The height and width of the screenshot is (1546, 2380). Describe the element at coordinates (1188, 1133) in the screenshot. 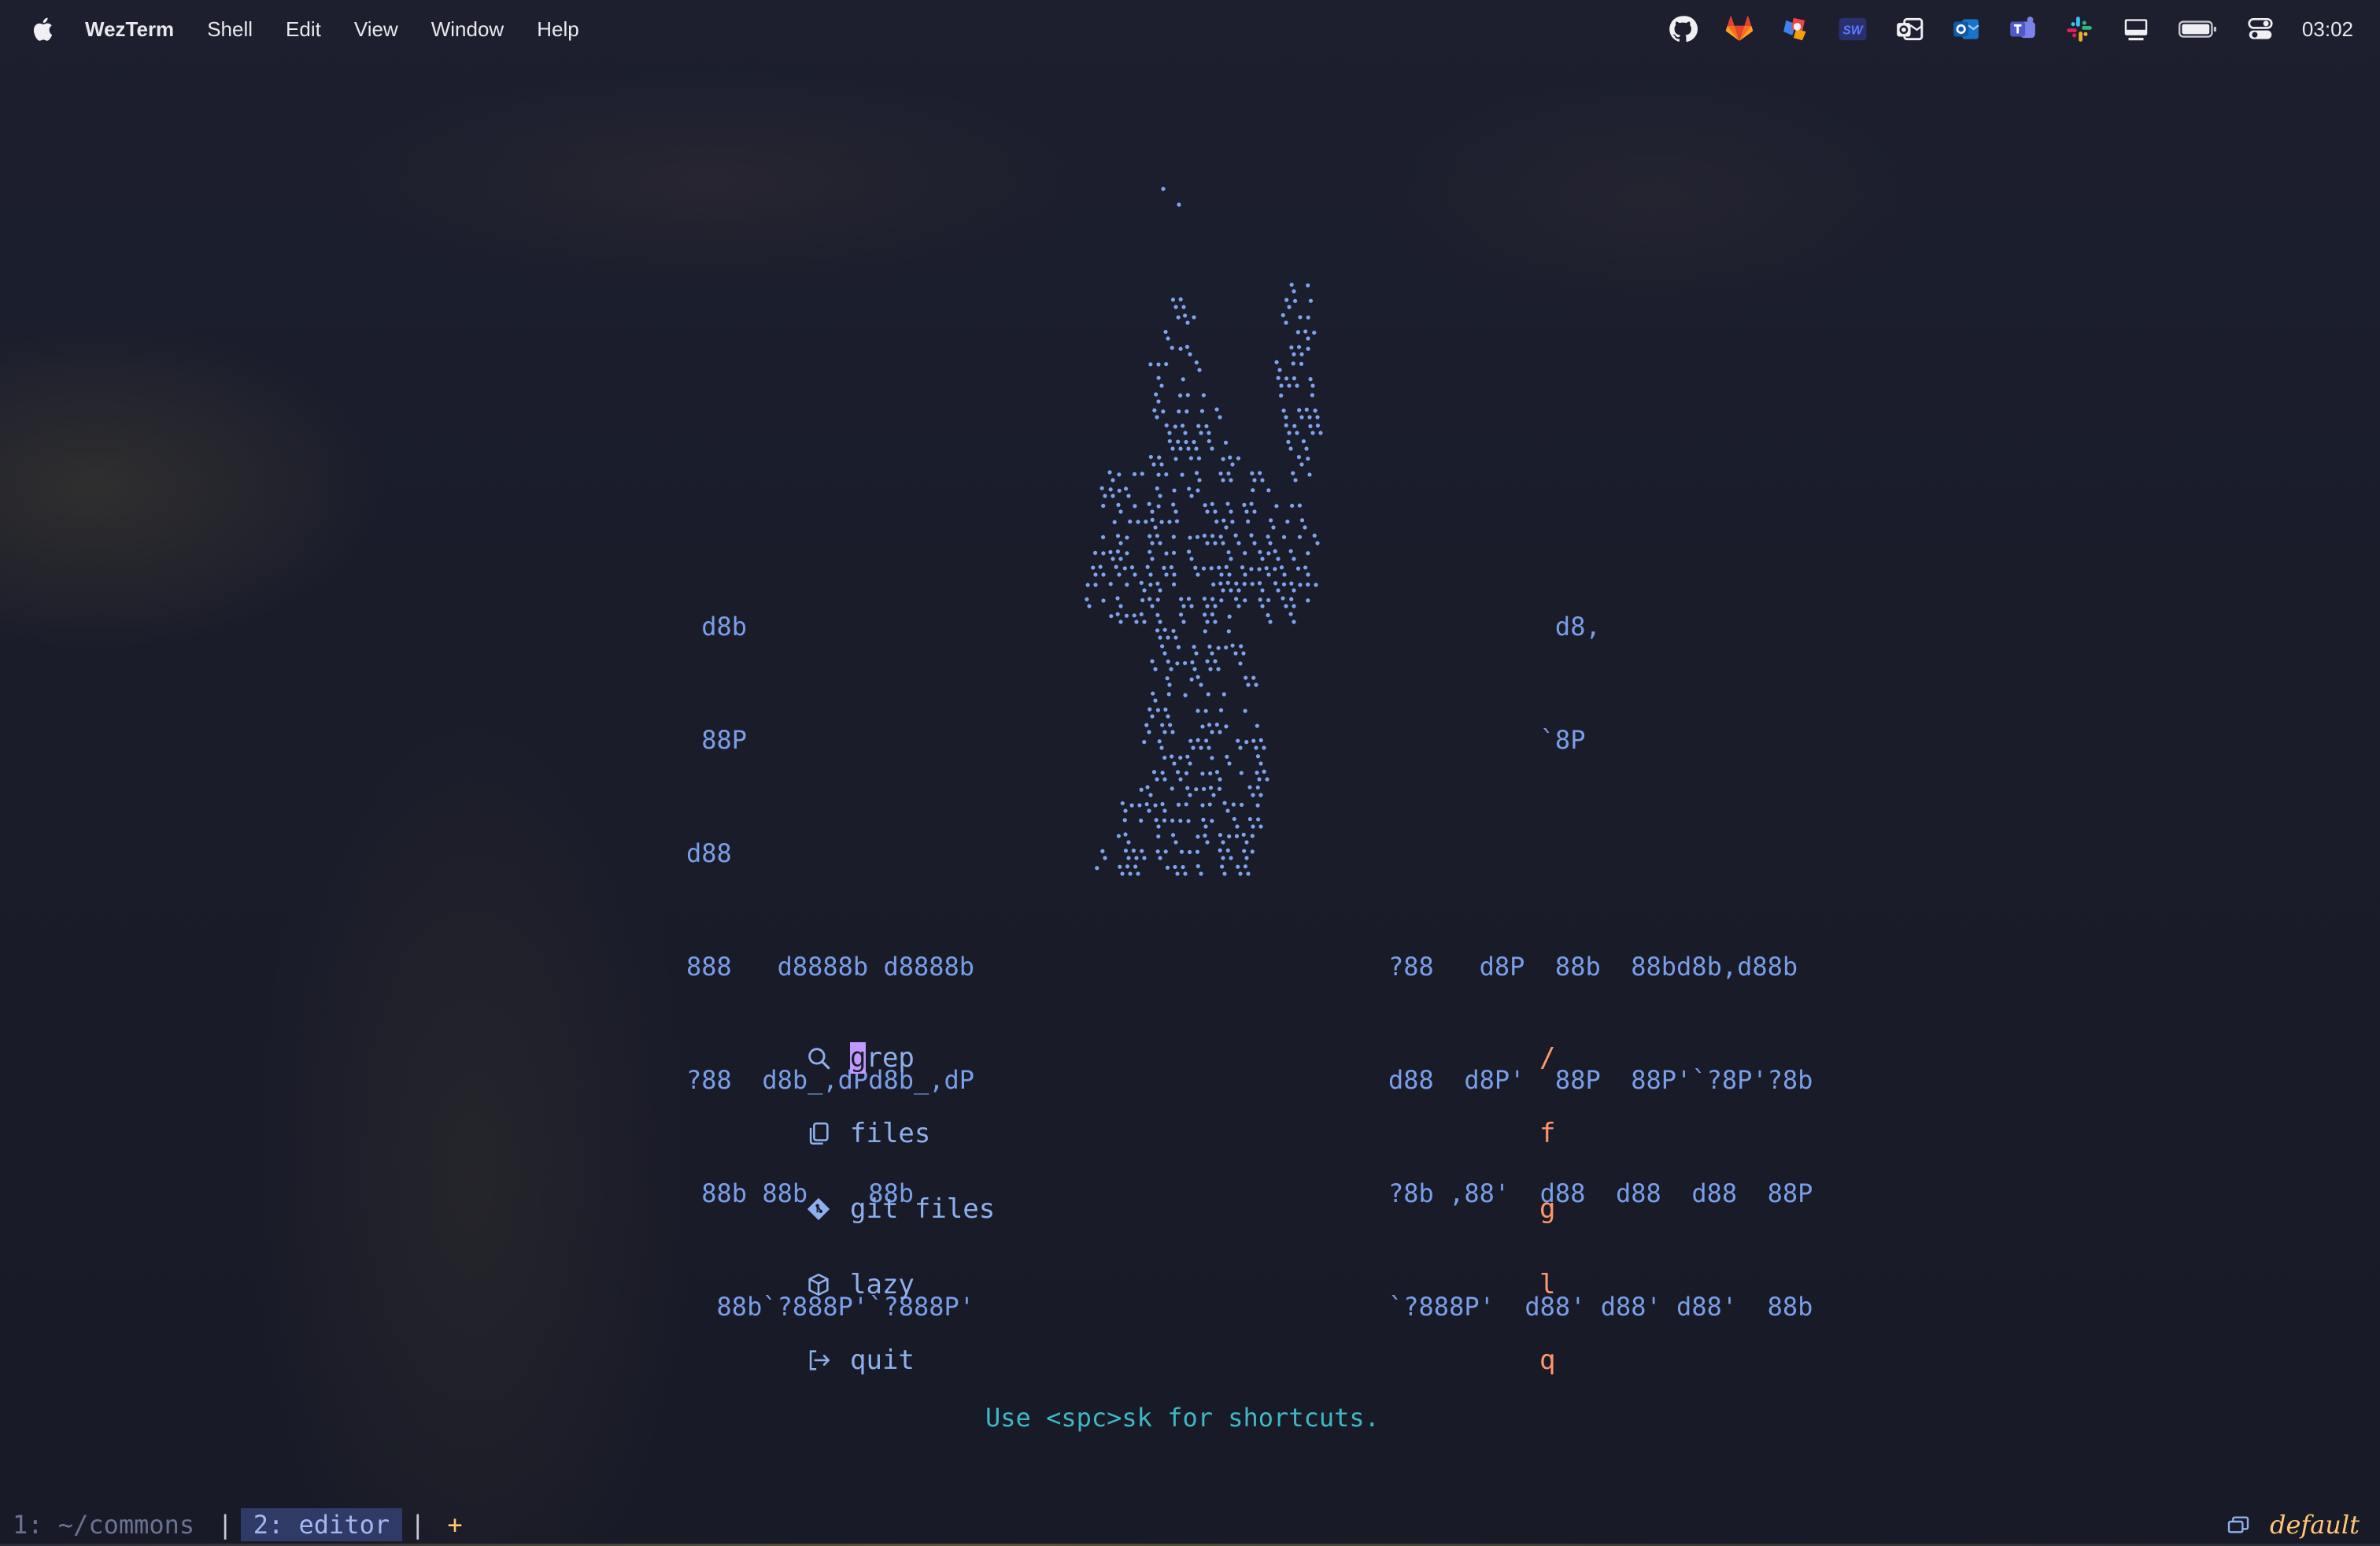

I see `menu-item-files: files f` at that location.